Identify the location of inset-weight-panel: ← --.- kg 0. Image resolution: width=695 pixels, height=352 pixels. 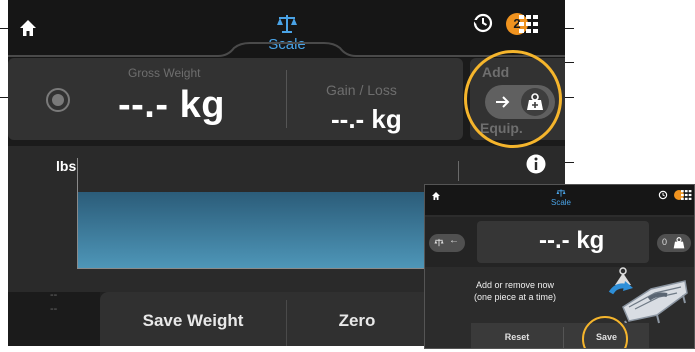
(559, 242).